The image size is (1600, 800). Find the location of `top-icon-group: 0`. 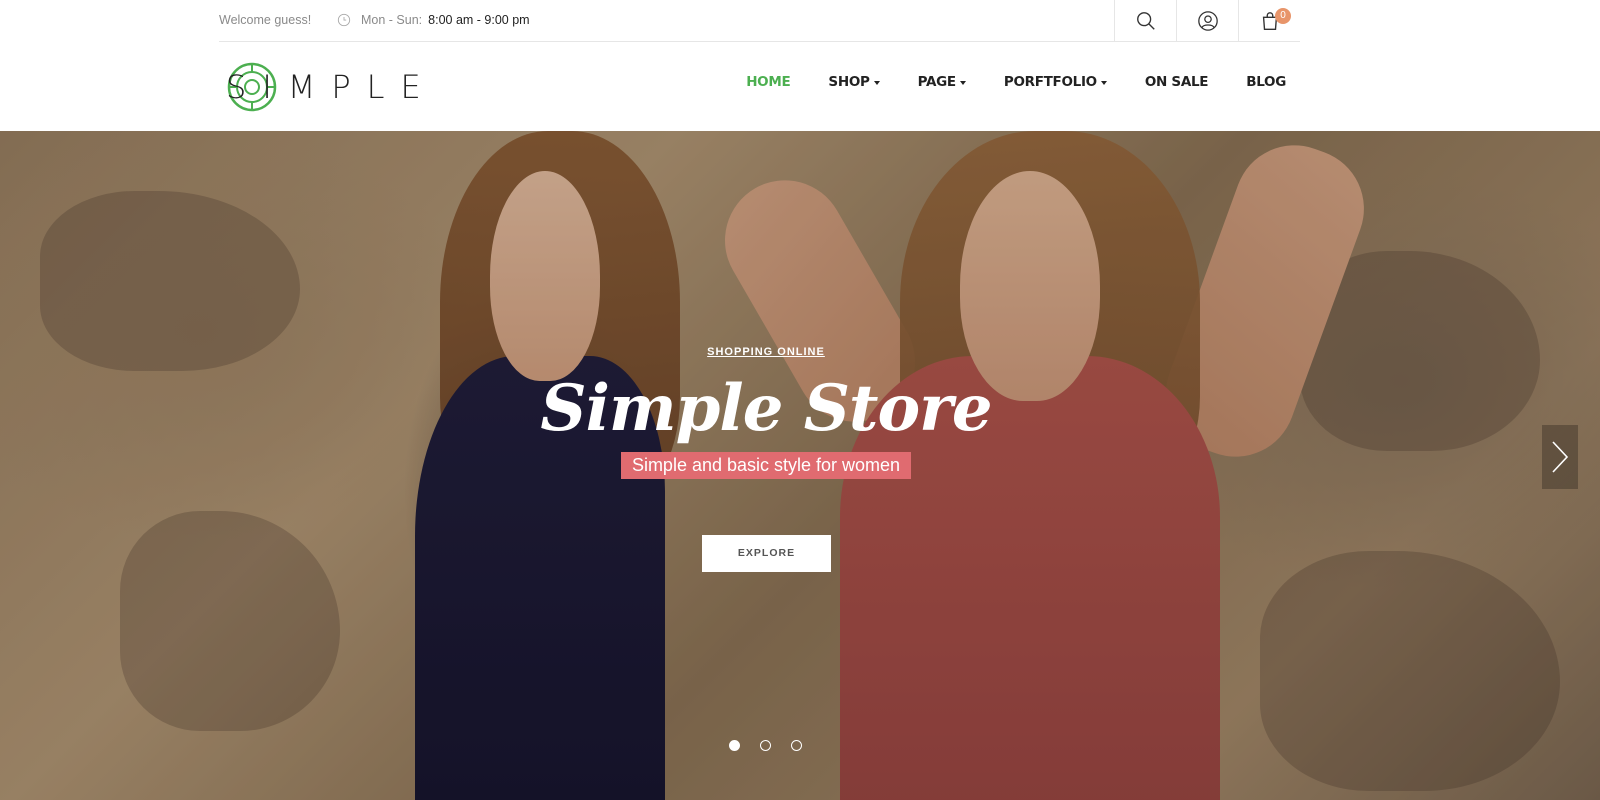

top-icon-group: 0 is located at coordinates (1207, 21).